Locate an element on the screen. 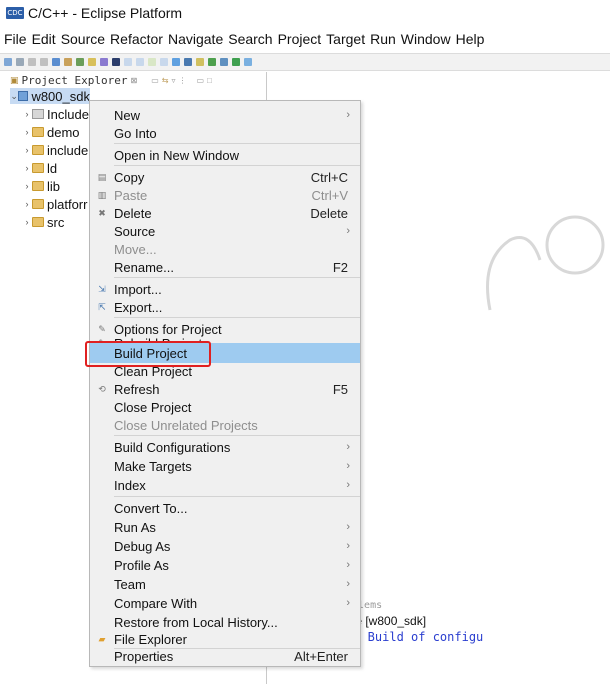 This screenshot has width=610, height=684. run-config-icon is located at coordinates (224, 62).